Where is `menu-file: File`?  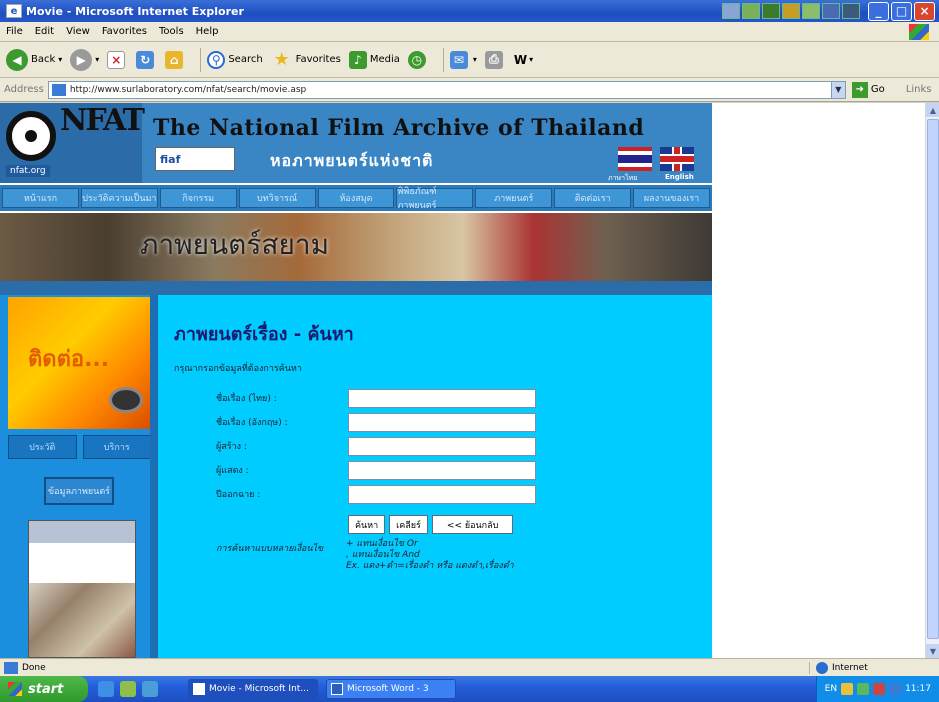 menu-file: File is located at coordinates (14, 31).